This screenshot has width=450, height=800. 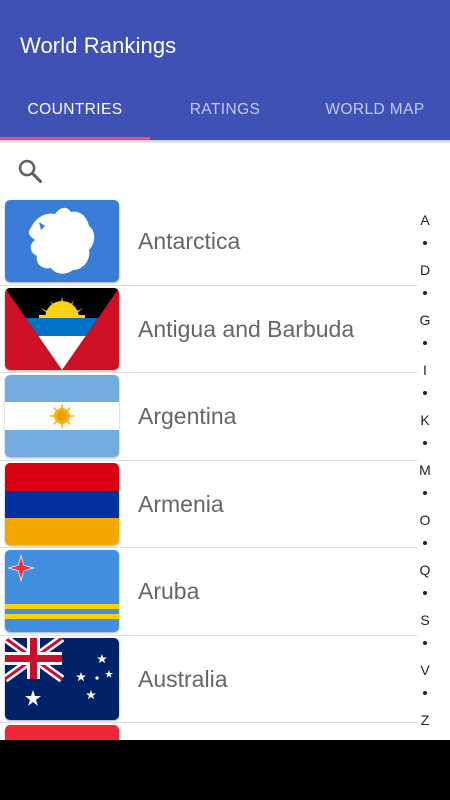 What do you see at coordinates (62, 678) in the screenshot?
I see `australia-flag` at bounding box center [62, 678].